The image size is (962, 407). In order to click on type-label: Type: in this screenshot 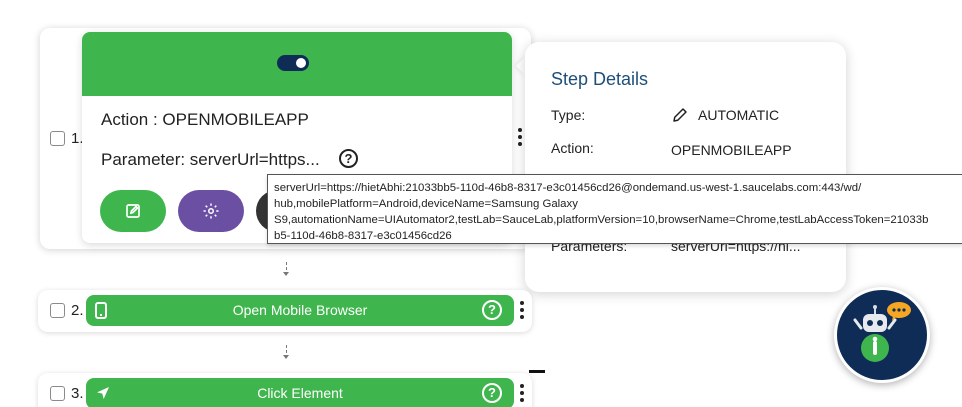, I will do `click(568, 115)`.